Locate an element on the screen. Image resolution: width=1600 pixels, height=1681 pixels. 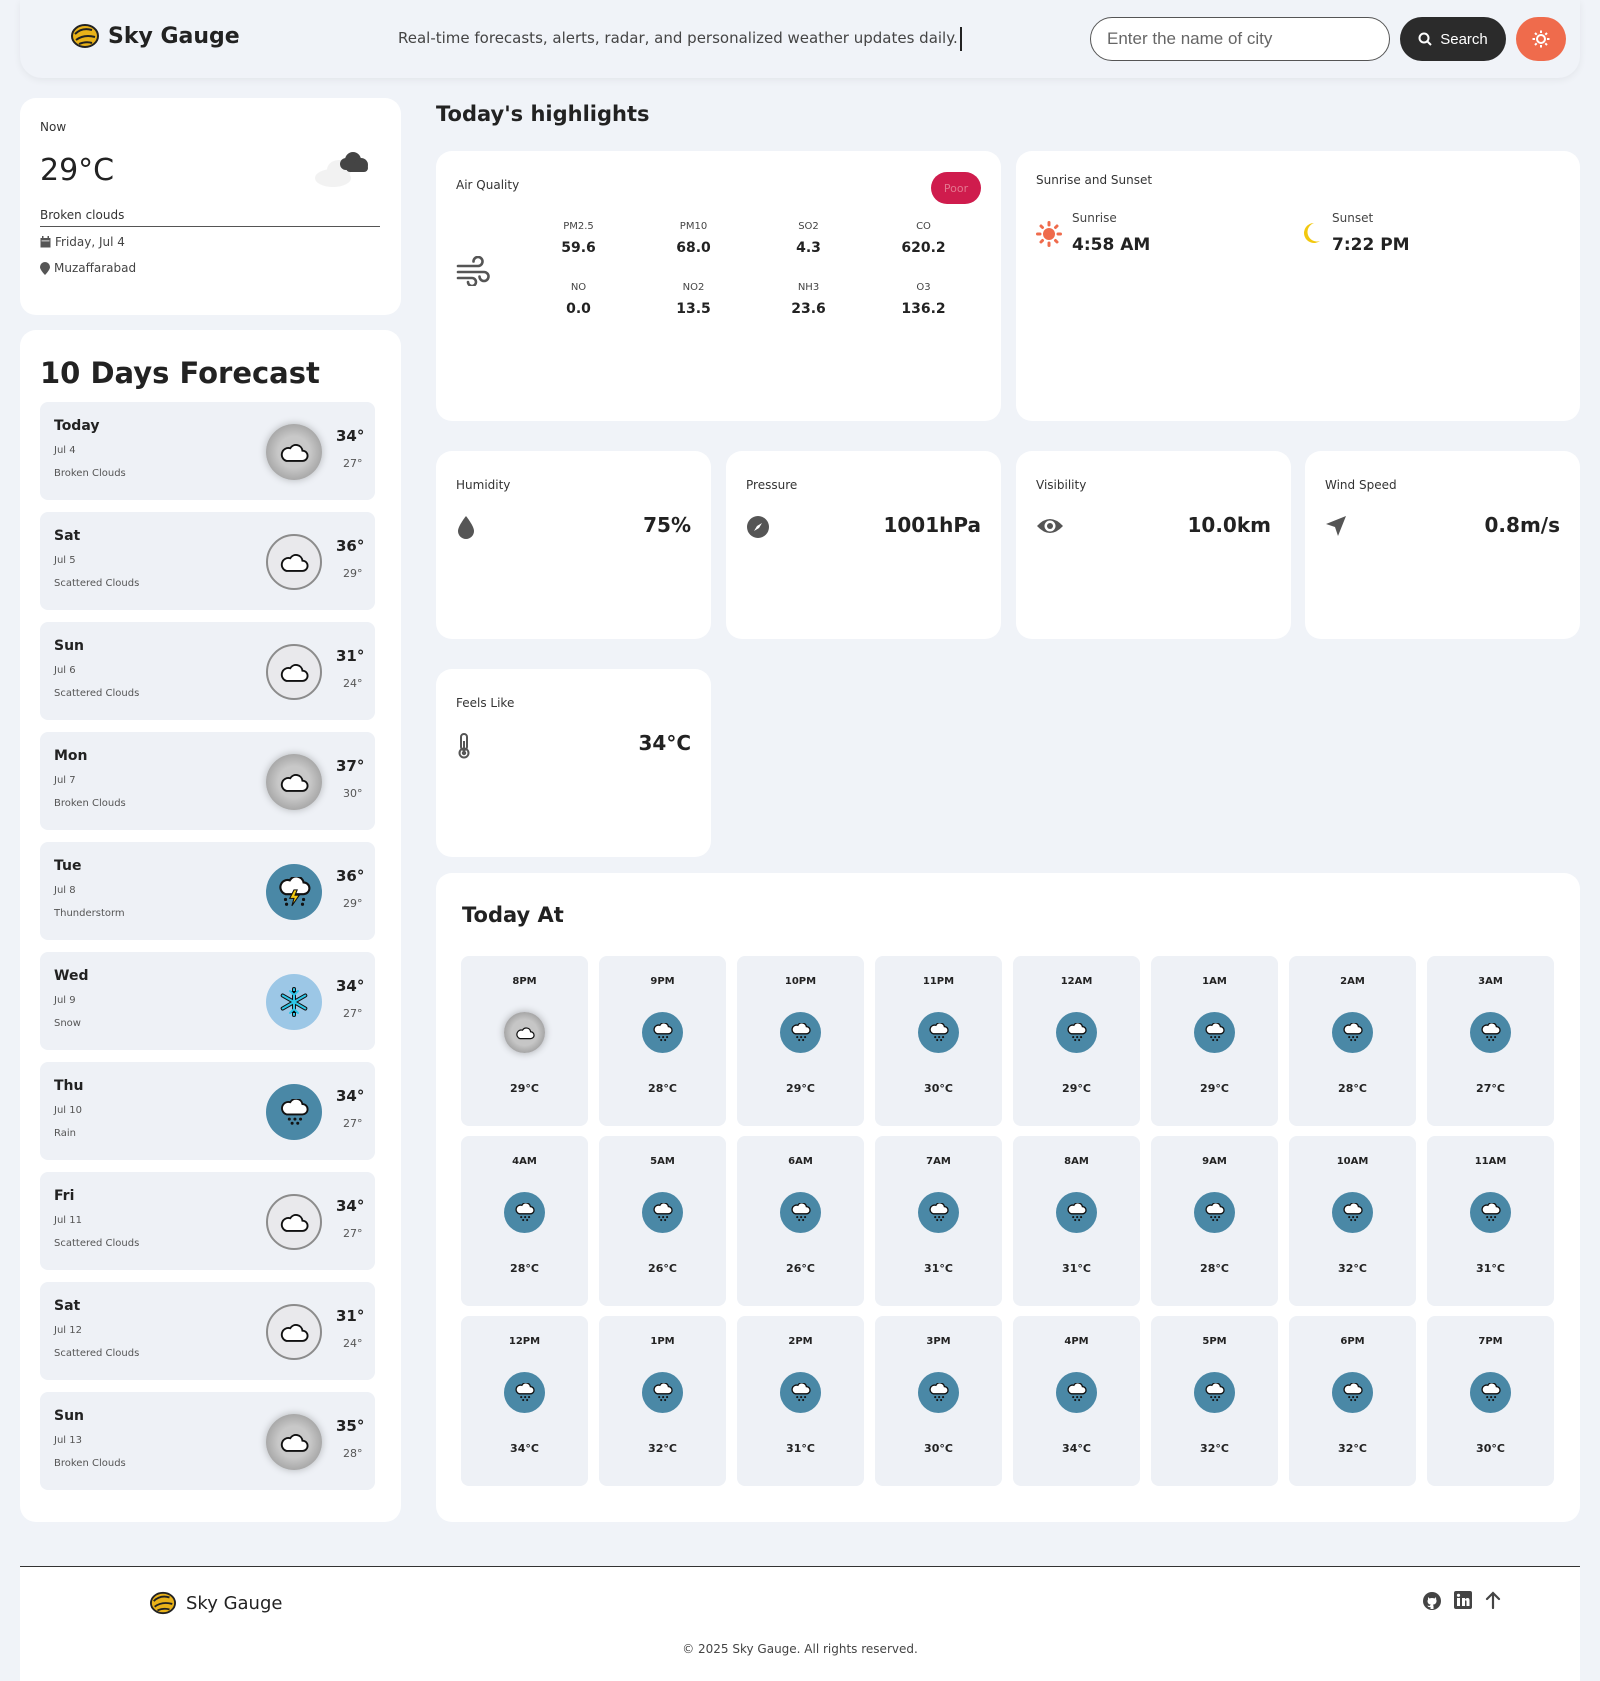
hourly-item: 11AM 31°C is located at coordinates (1490, 1221).